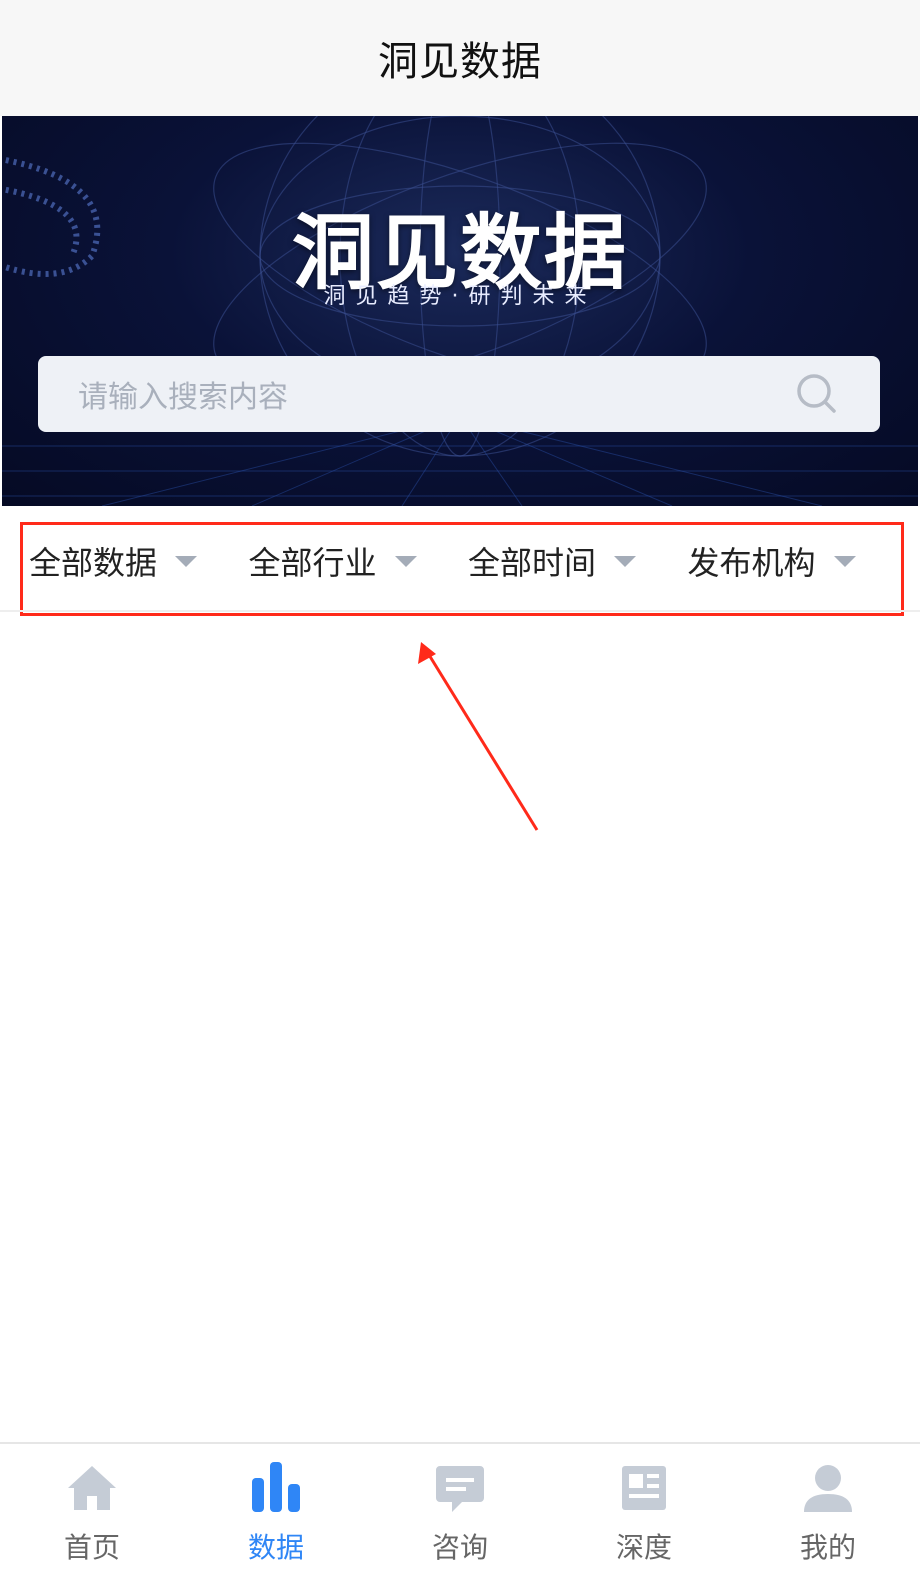 The height and width of the screenshot is (1578, 920). I want to click on filter-bar: 全部数据 全部行业 全部时间 发布机构, so click(462, 569).